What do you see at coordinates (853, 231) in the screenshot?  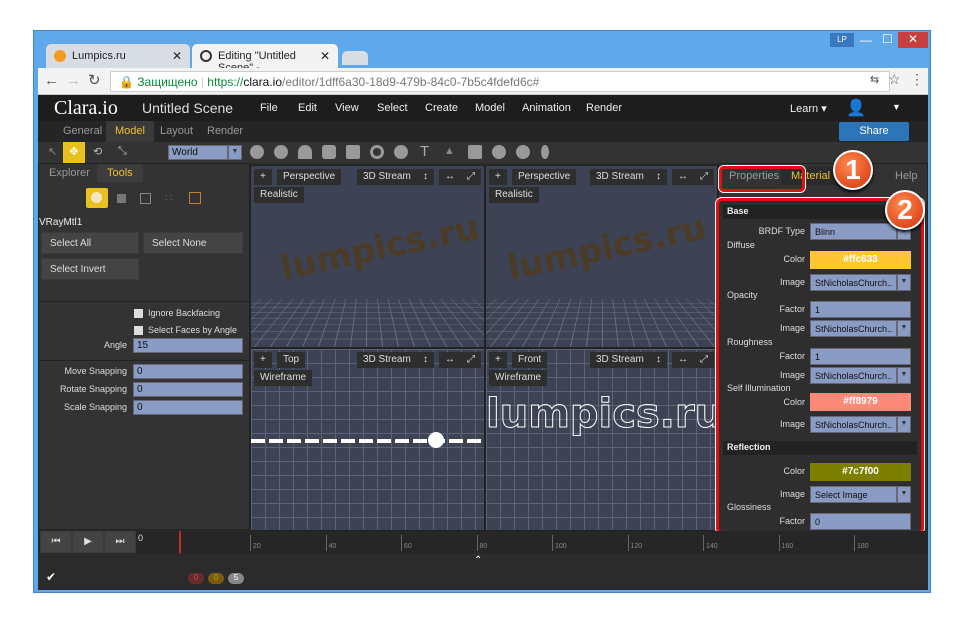 I see `brdf-select: Blinn` at bounding box center [853, 231].